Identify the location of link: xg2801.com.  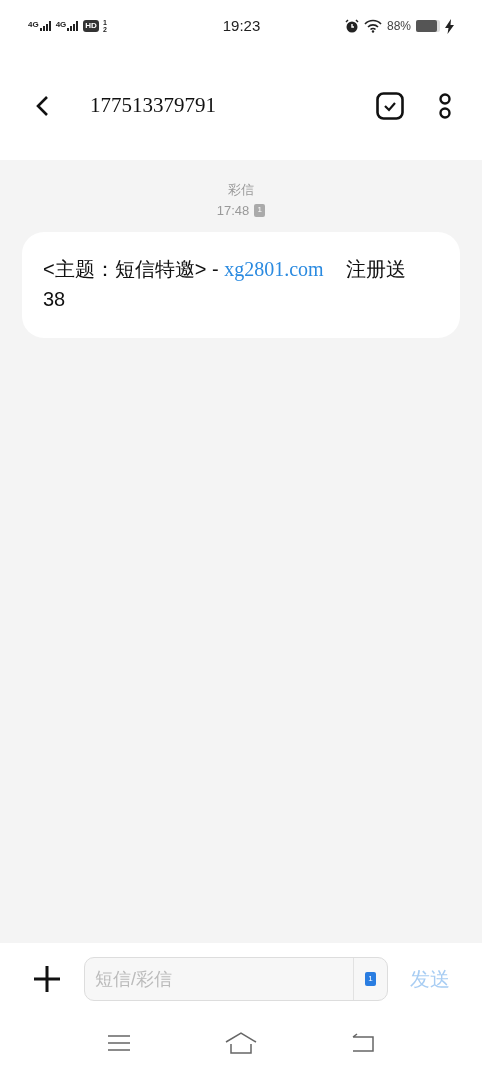
(274, 269).